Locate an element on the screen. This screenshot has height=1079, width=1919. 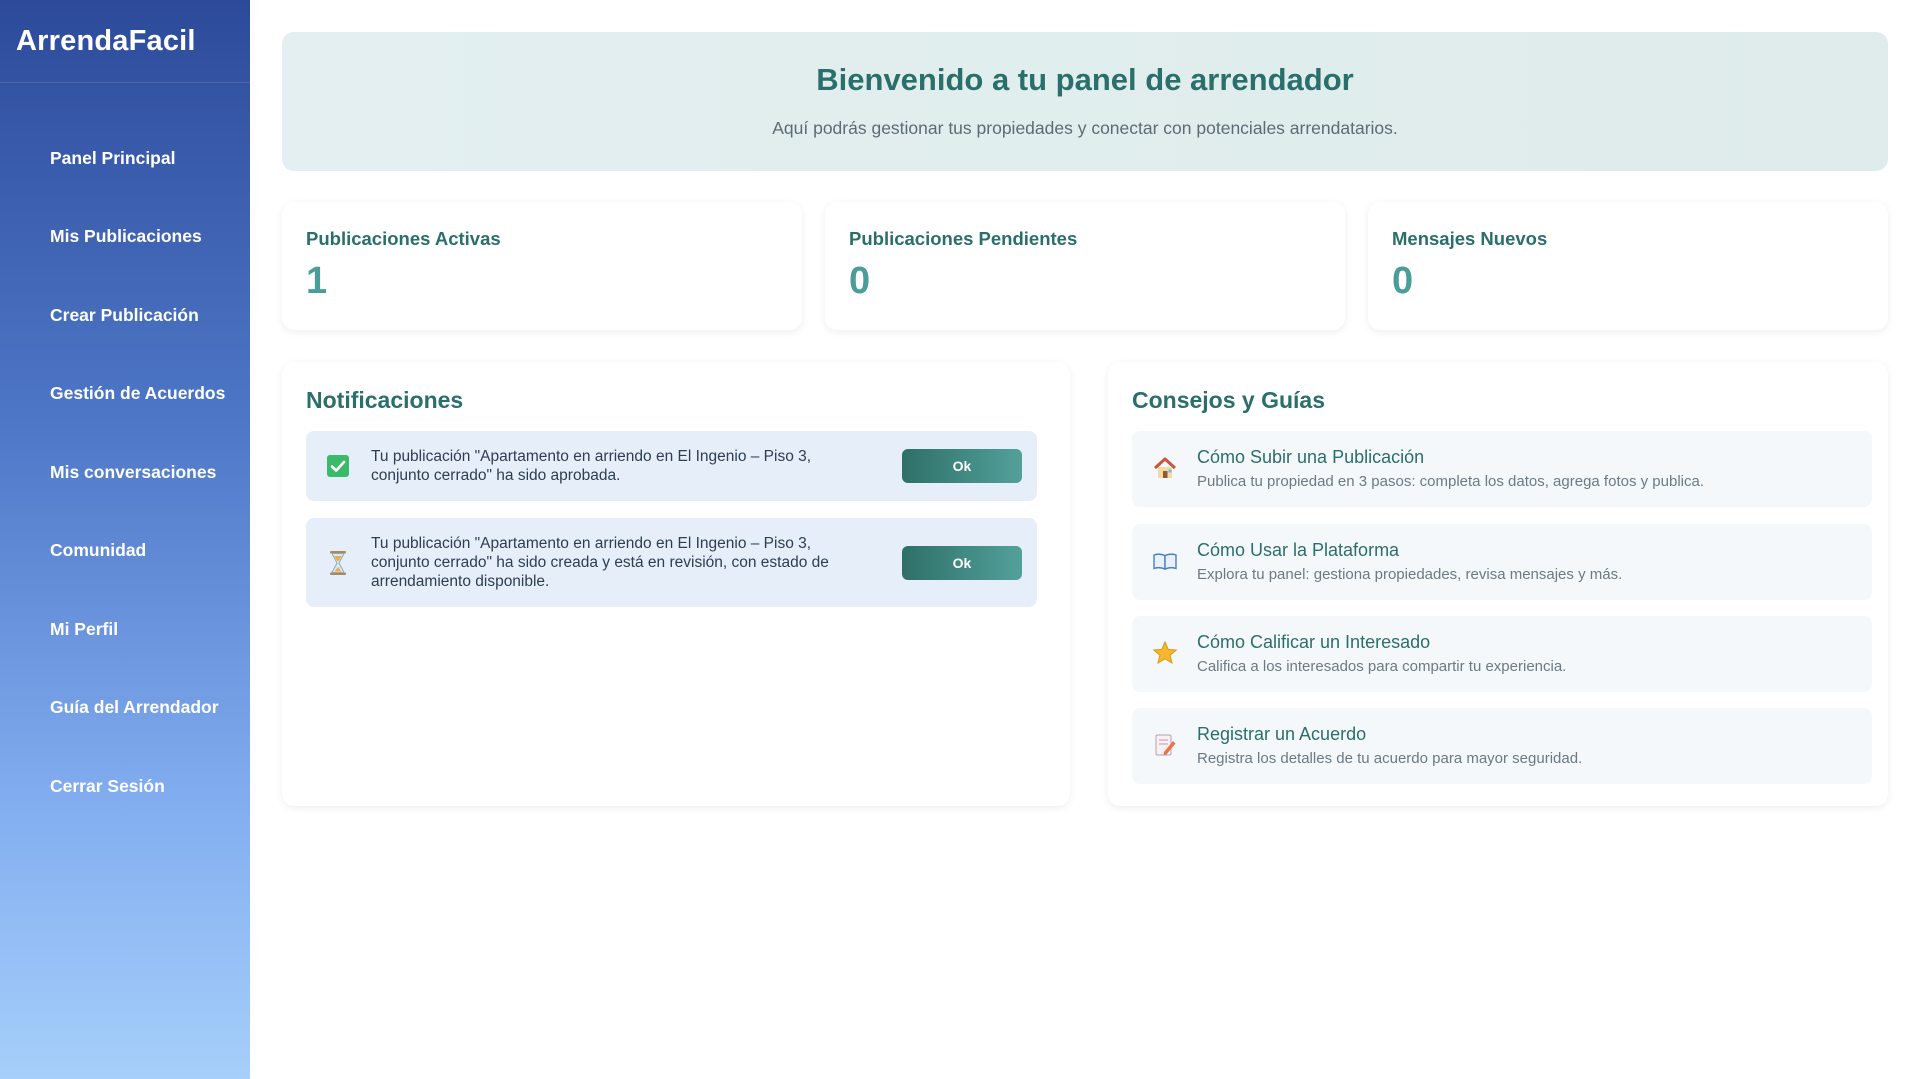
brand-logo: ArrendaFacil is located at coordinates (125, 41).